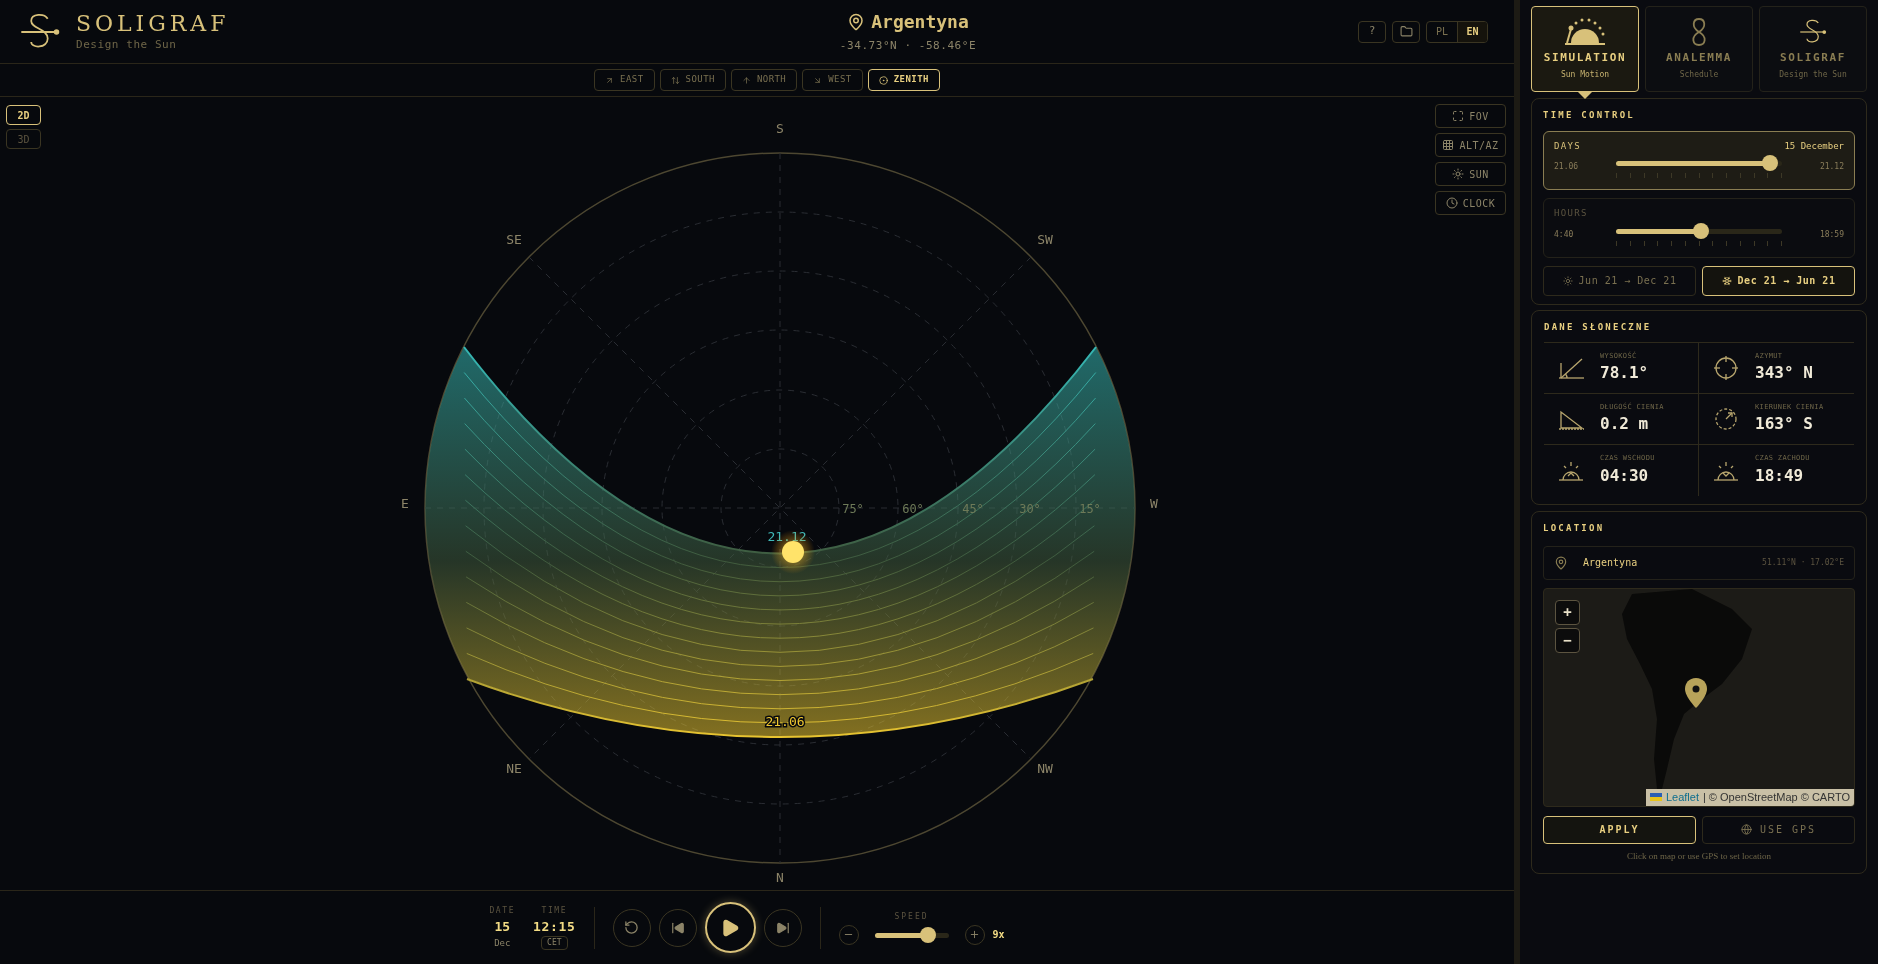 The image size is (1878, 964). Describe the element at coordinates (1624, 373) in the screenshot. I see `data-value: 78.1°` at that location.